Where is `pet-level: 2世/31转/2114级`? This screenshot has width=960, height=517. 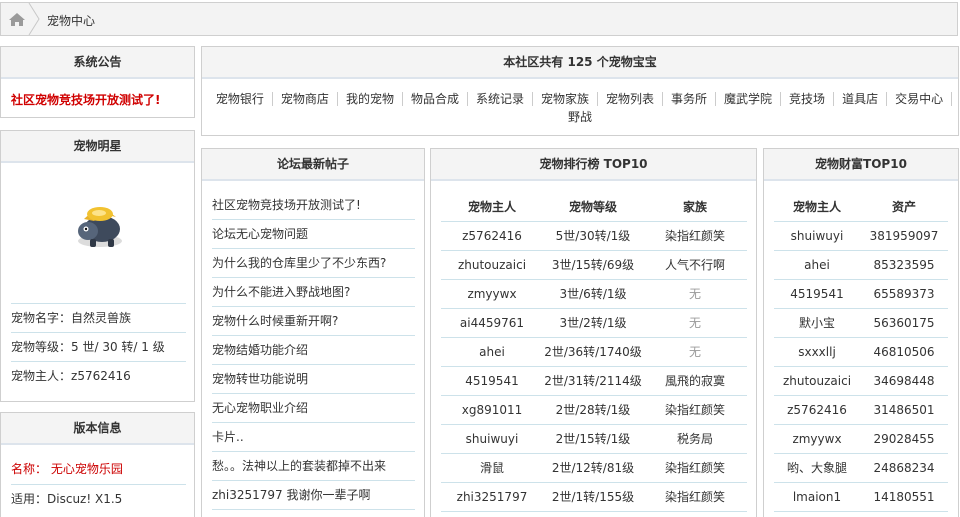 pet-level: 2世/31转/2114级 is located at coordinates (593, 381).